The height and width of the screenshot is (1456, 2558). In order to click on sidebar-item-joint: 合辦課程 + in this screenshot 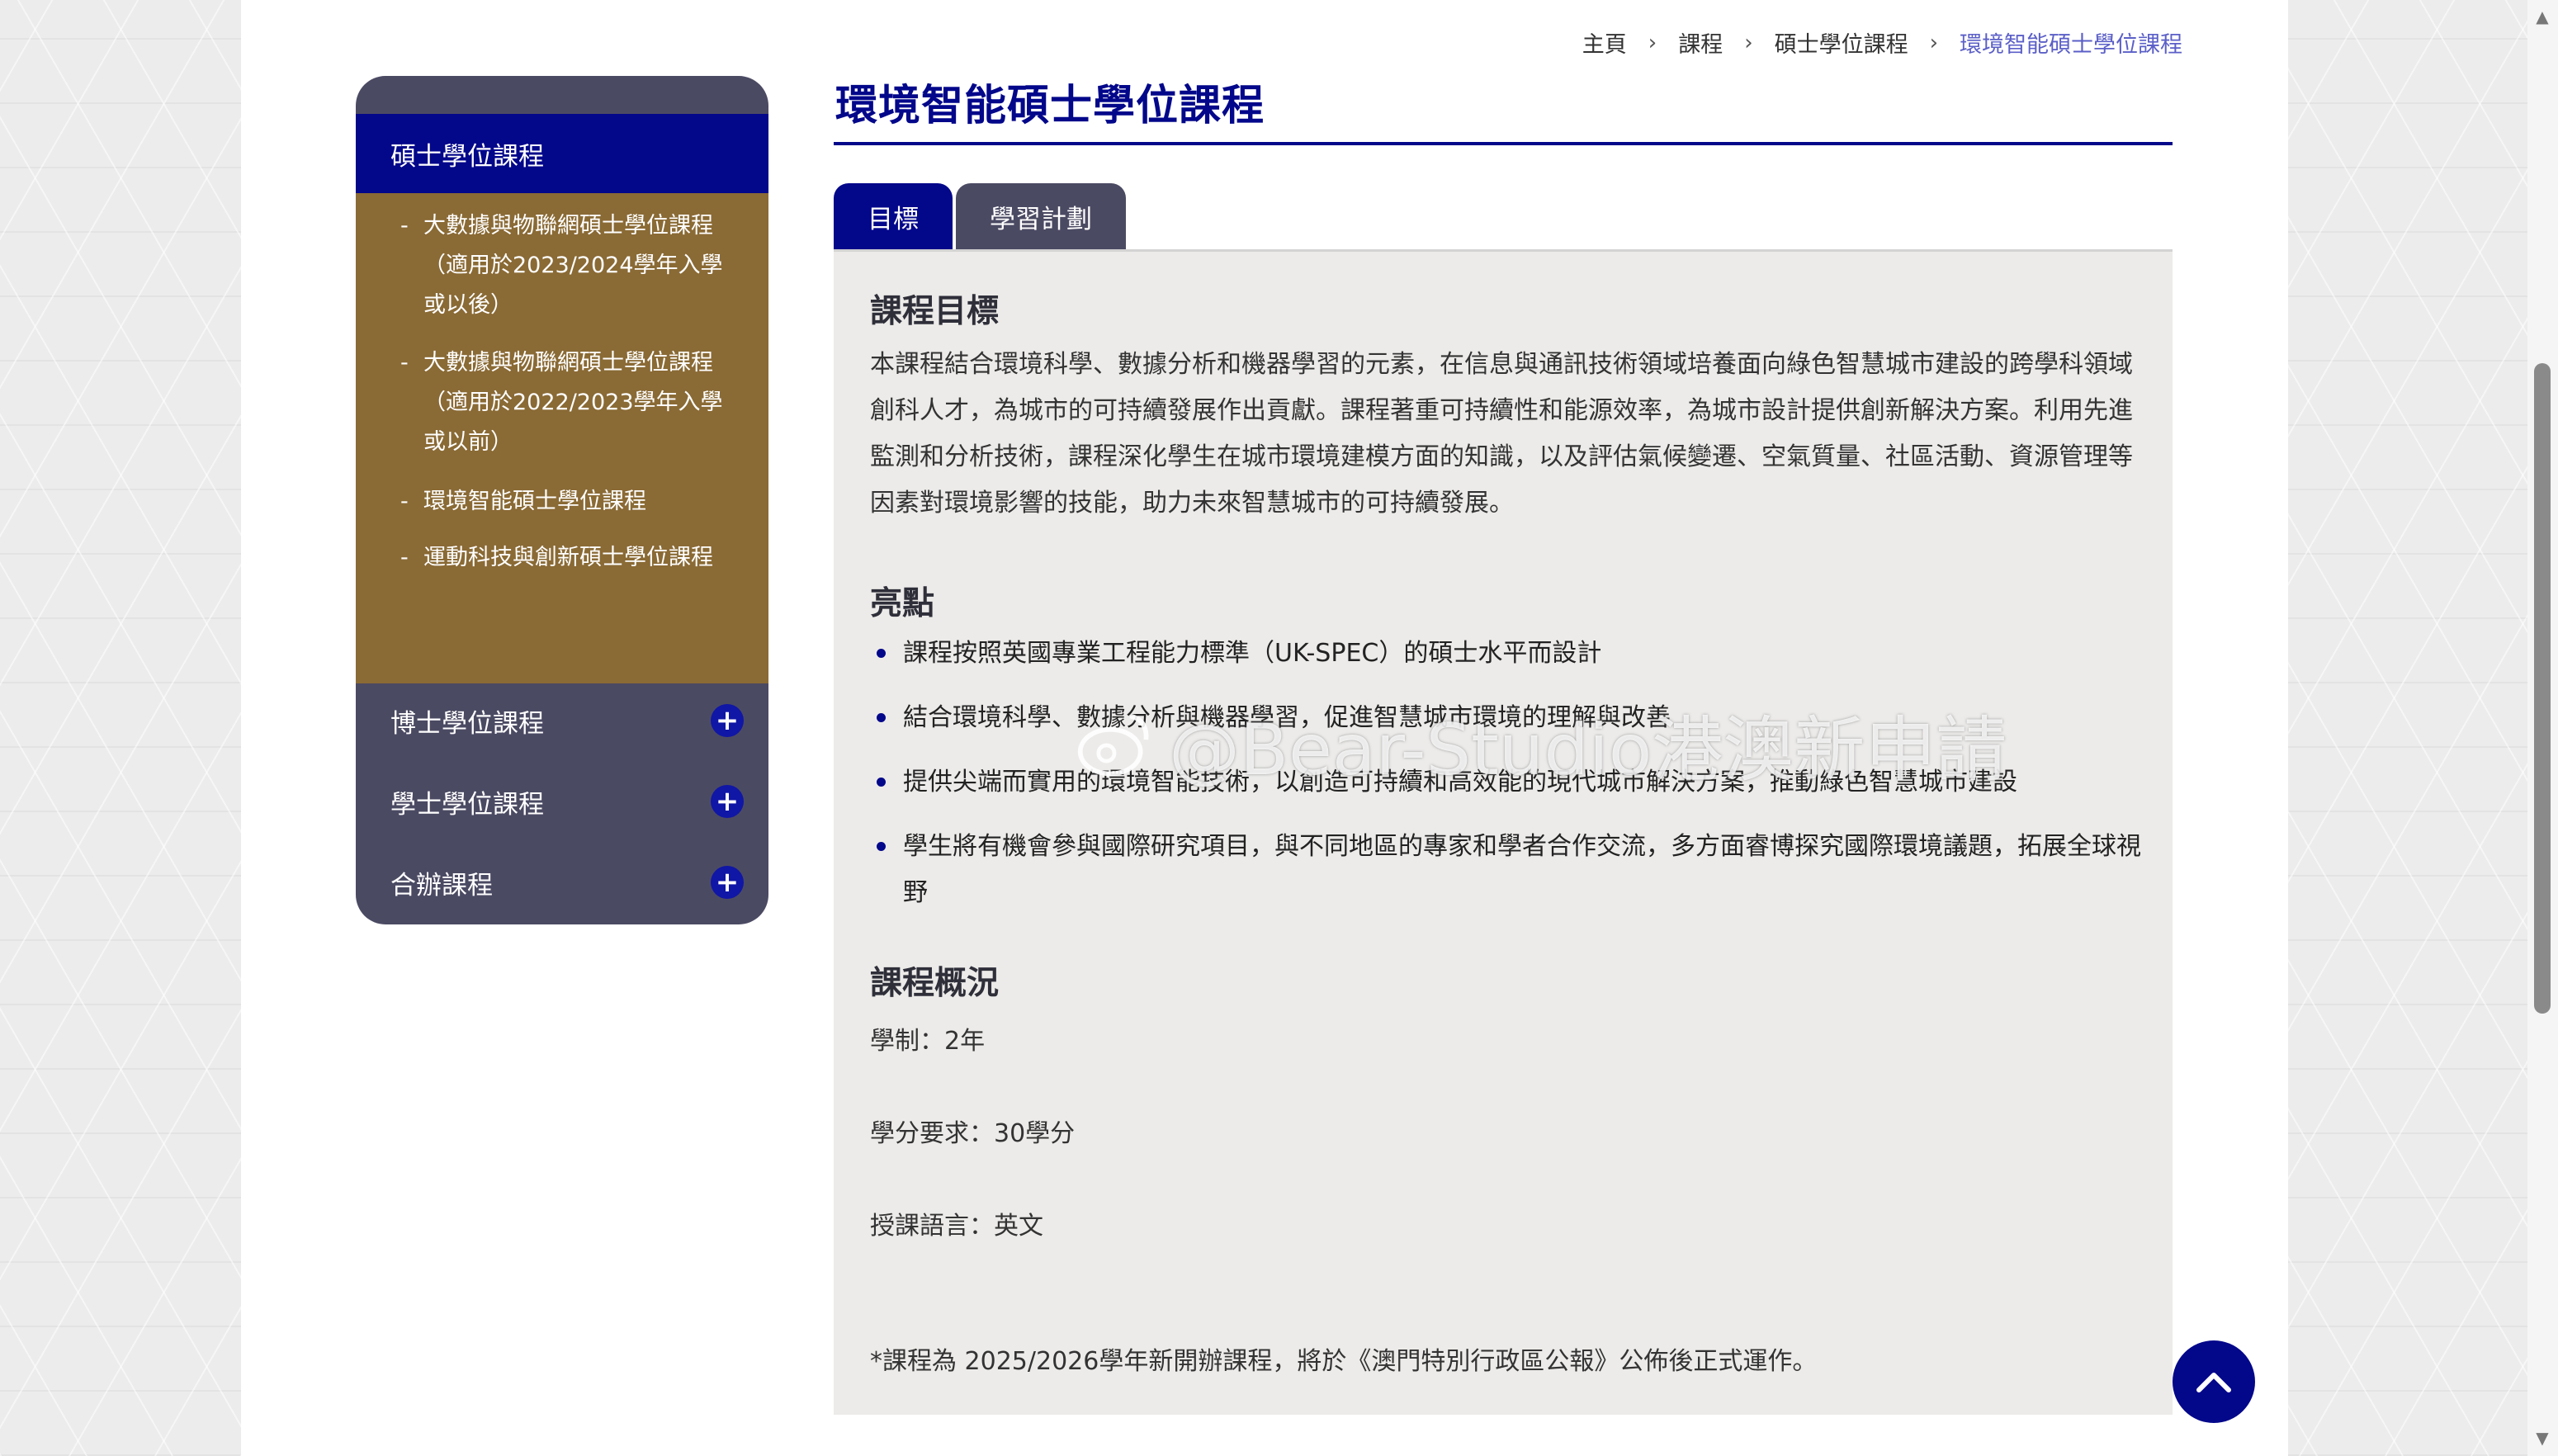, I will do `click(562, 882)`.